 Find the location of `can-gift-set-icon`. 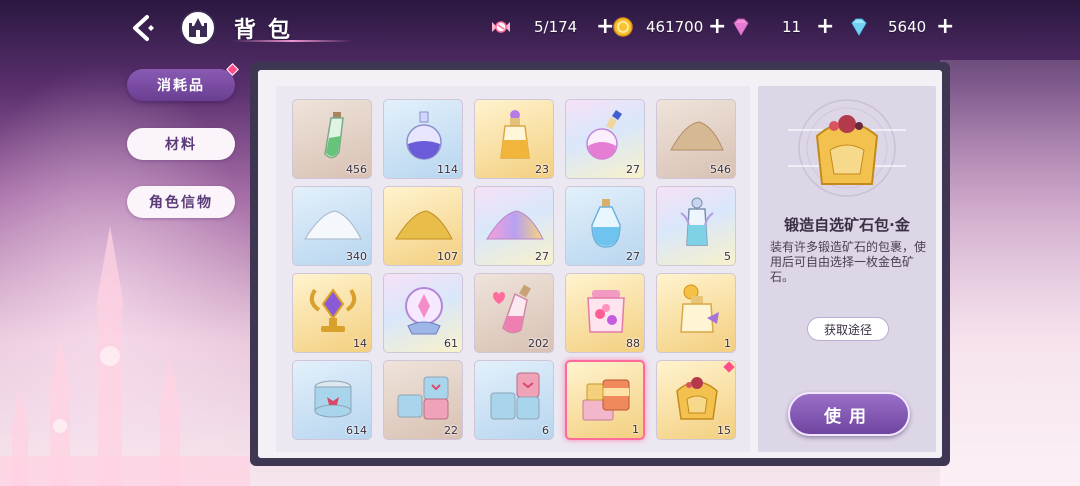

can-gift-set-icon is located at coordinates (606, 400).